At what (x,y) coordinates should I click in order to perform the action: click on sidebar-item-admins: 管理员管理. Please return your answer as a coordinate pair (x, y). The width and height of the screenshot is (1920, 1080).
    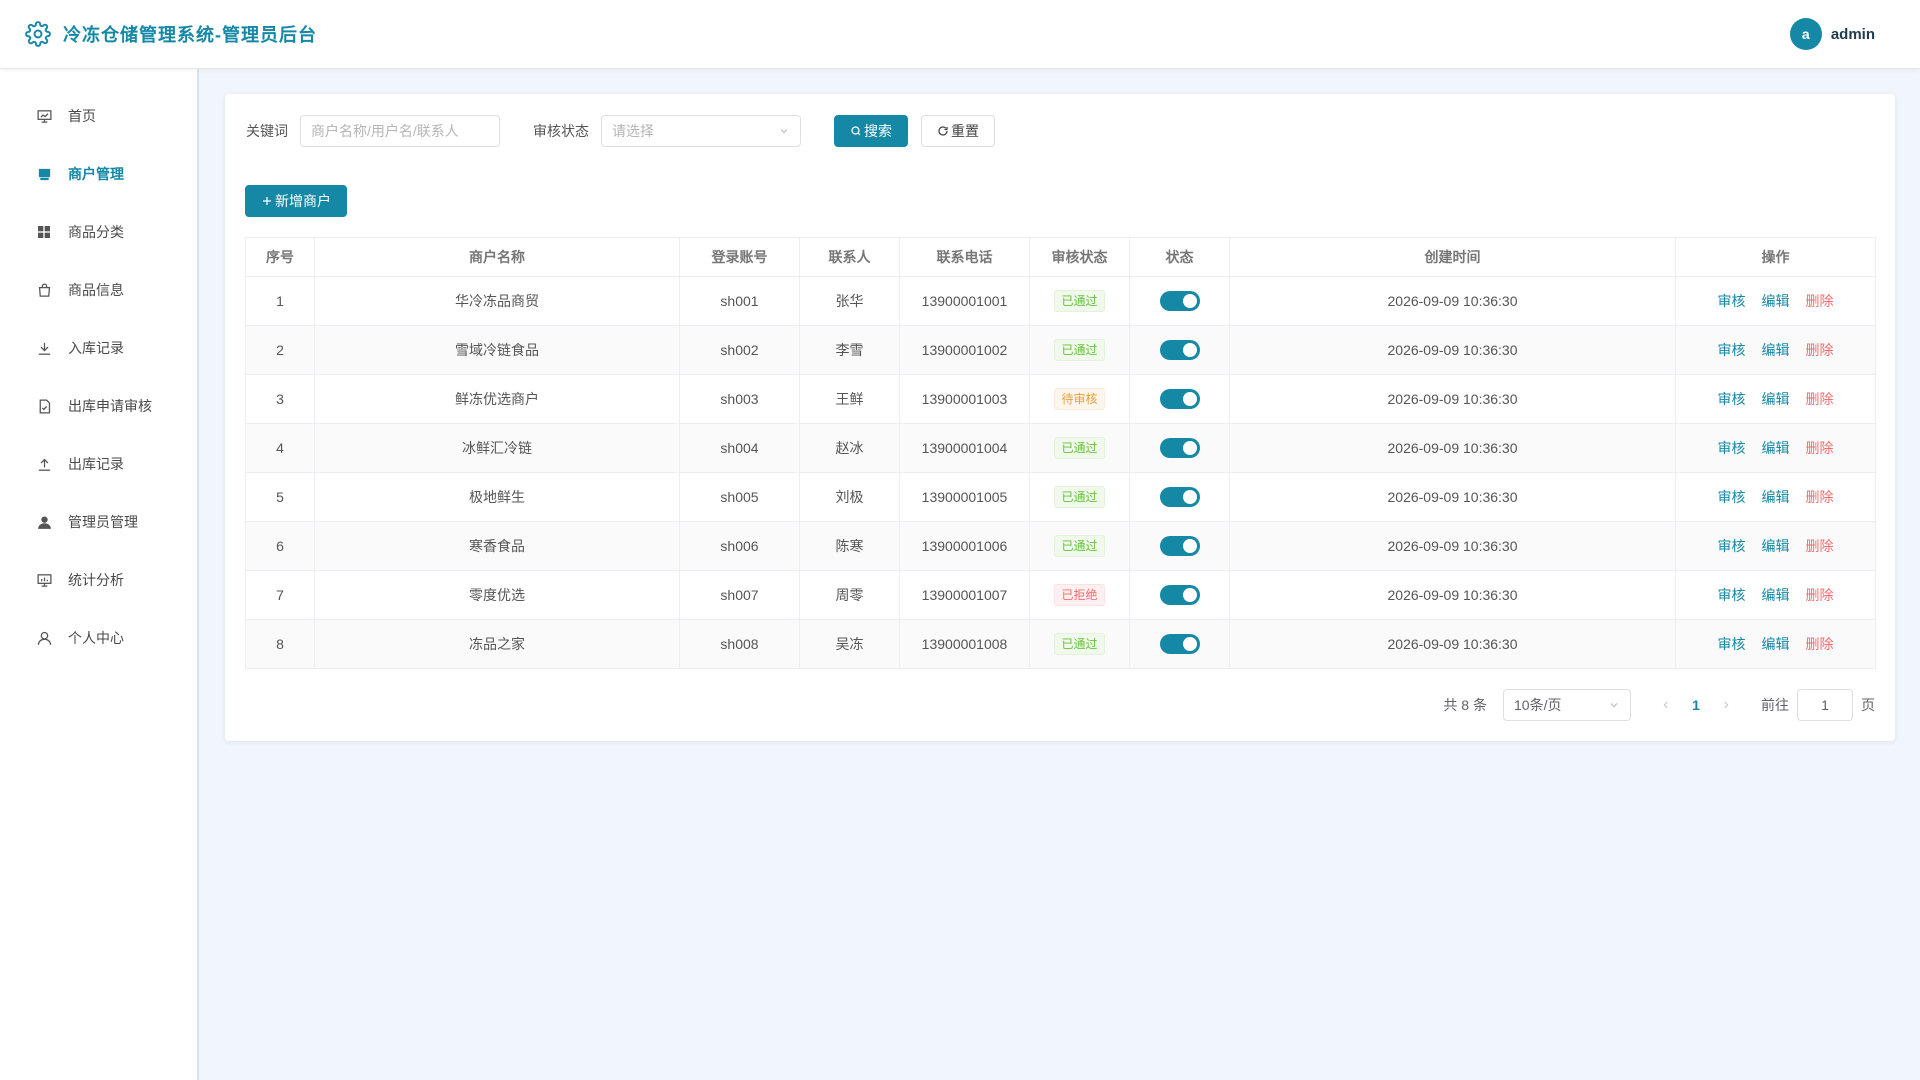
    Looking at the image, I should click on (98, 522).